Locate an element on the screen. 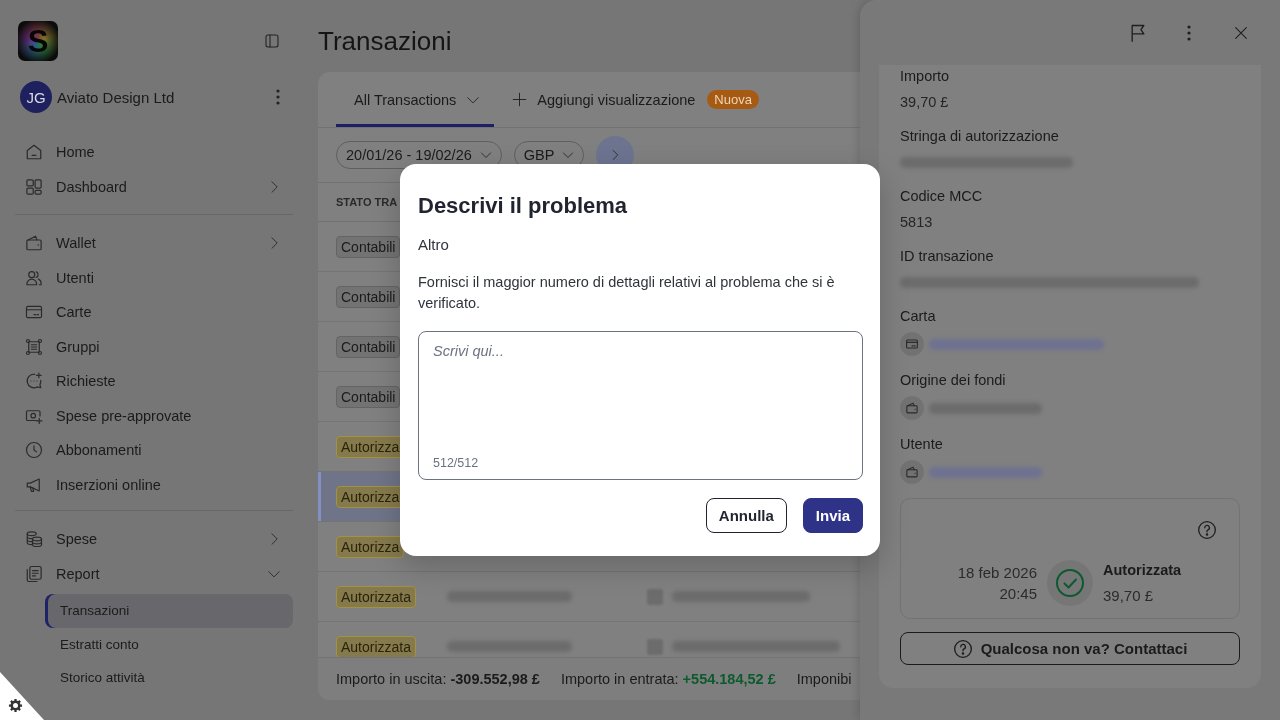 This screenshot has width=1280, height=720. field-label: Codice MCC is located at coordinates (942, 196).